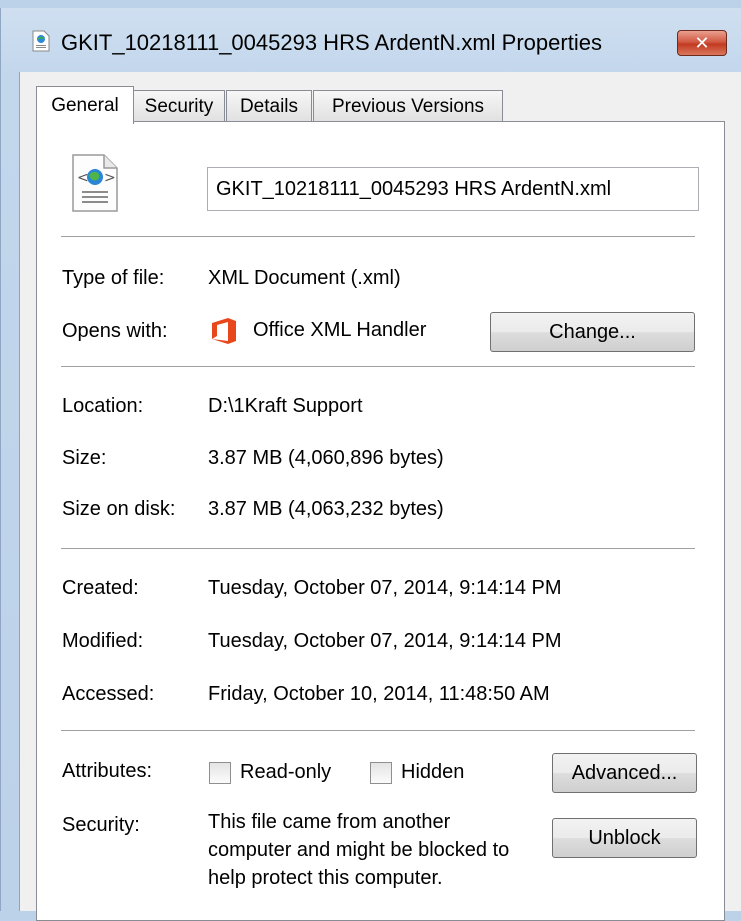 Image resolution: width=741 pixels, height=921 pixels. Describe the element at coordinates (385, 641) in the screenshot. I see `modified-value: Tuesday, October 07, 2014, 9:14:14 PM` at that location.